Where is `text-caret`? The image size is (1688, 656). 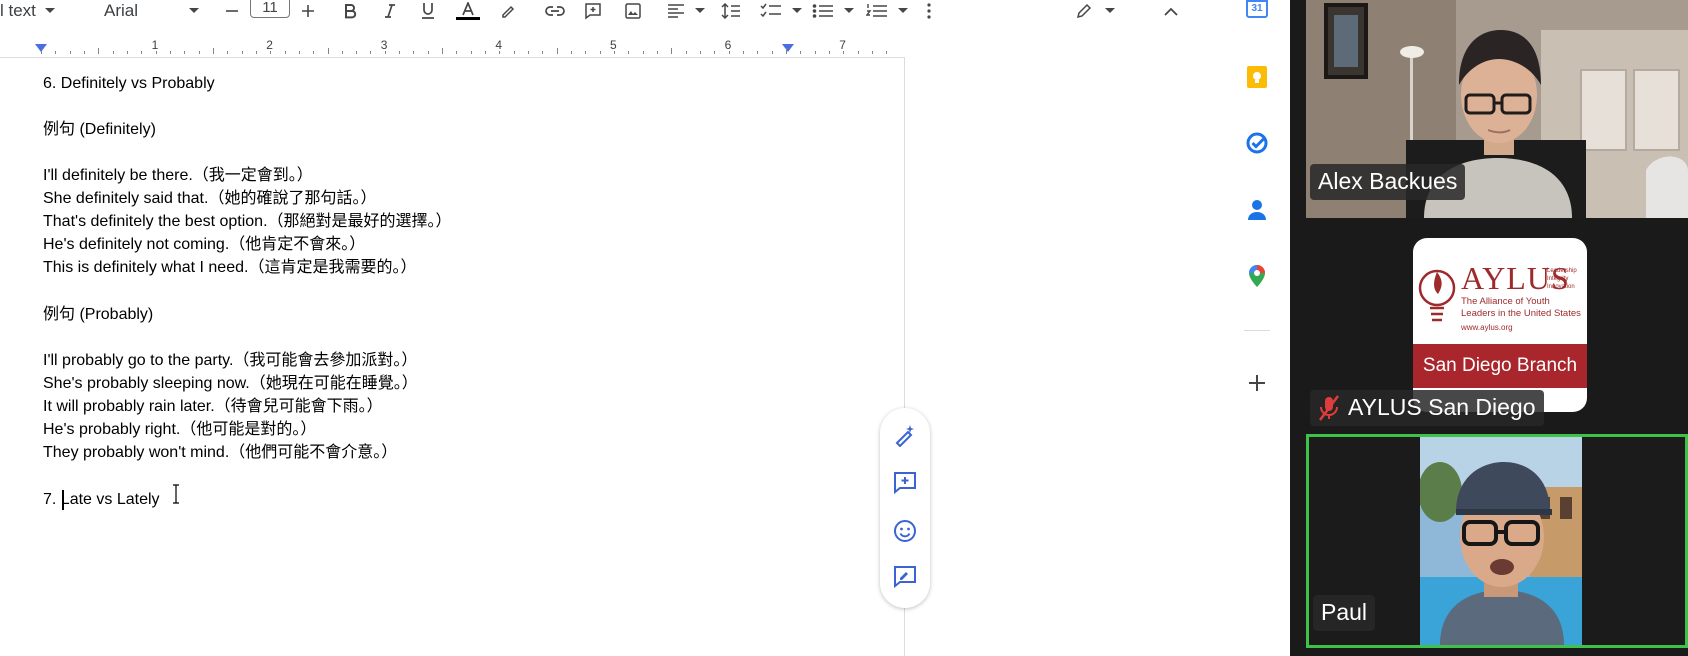
text-caret is located at coordinates (63, 500).